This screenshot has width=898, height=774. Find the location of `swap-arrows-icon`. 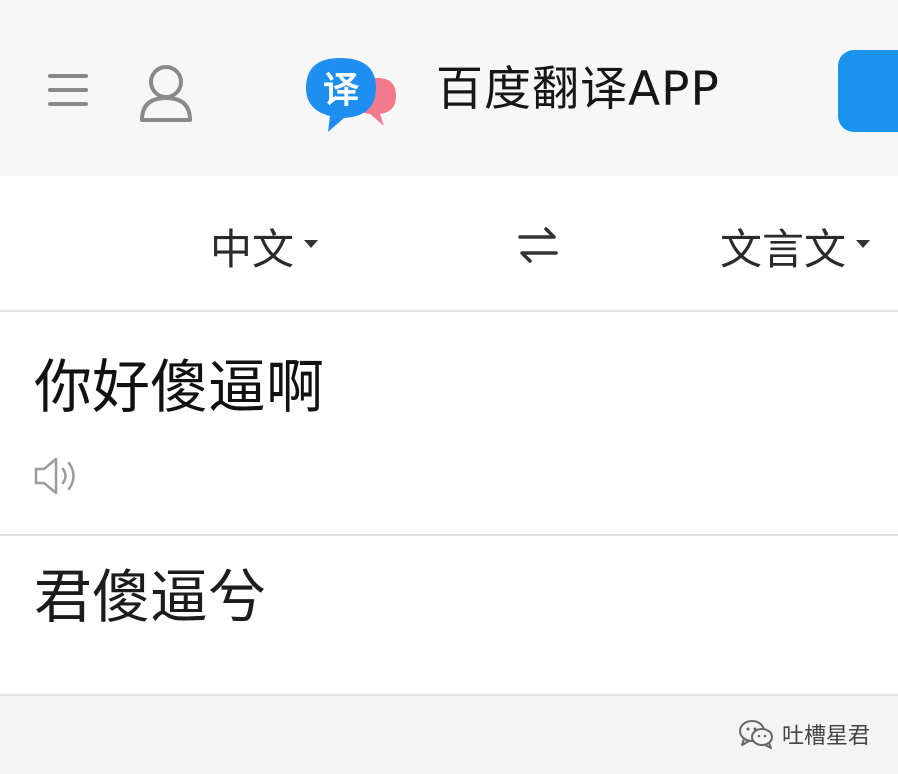

swap-arrows-icon is located at coordinates (538, 245).